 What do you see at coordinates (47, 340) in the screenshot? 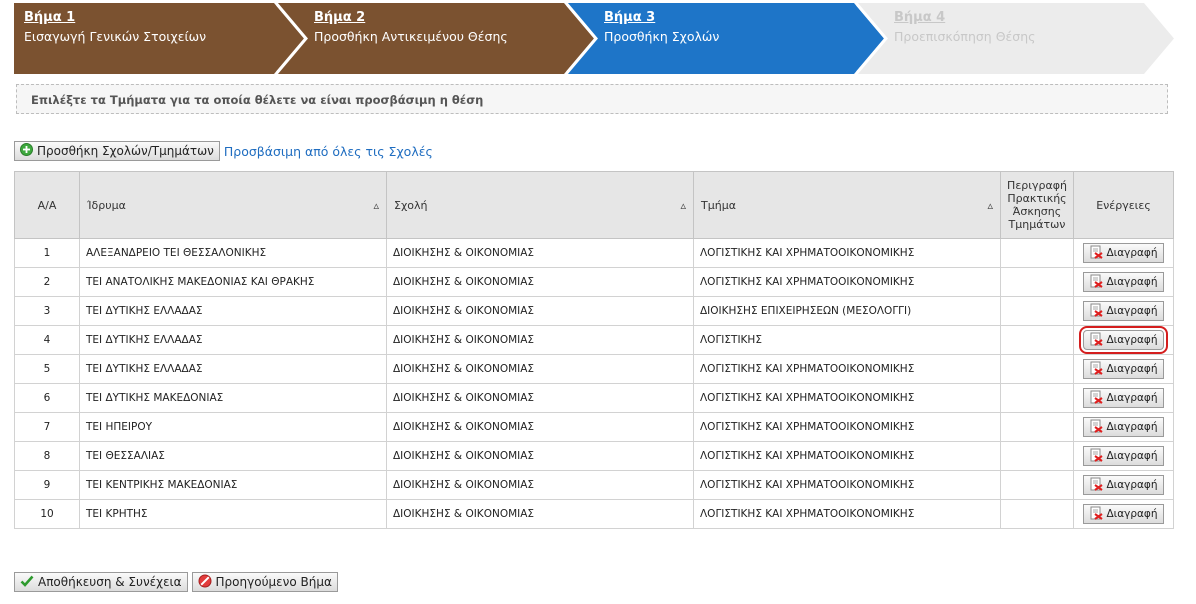
I see `cell-aa: 4` at bounding box center [47, 340].